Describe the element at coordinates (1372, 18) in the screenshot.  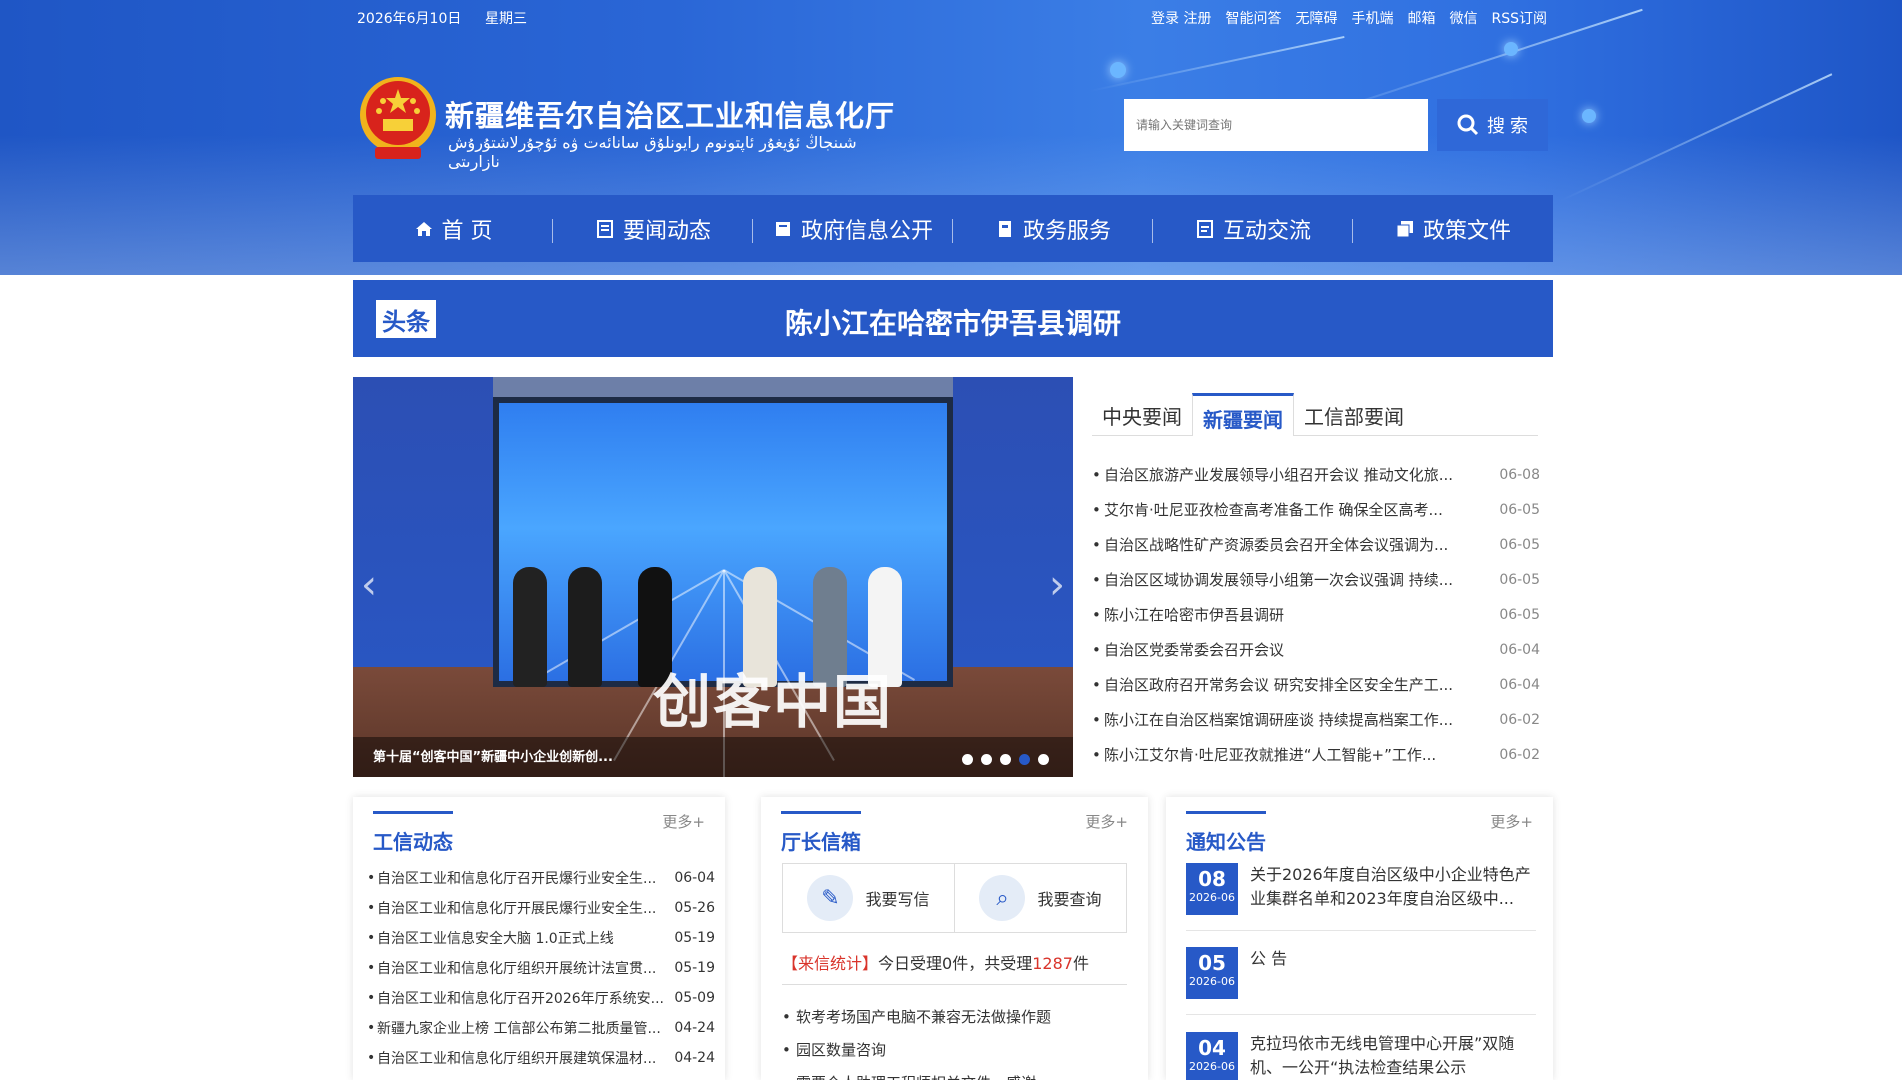
I see `mobile-link: 手机端` at that location.